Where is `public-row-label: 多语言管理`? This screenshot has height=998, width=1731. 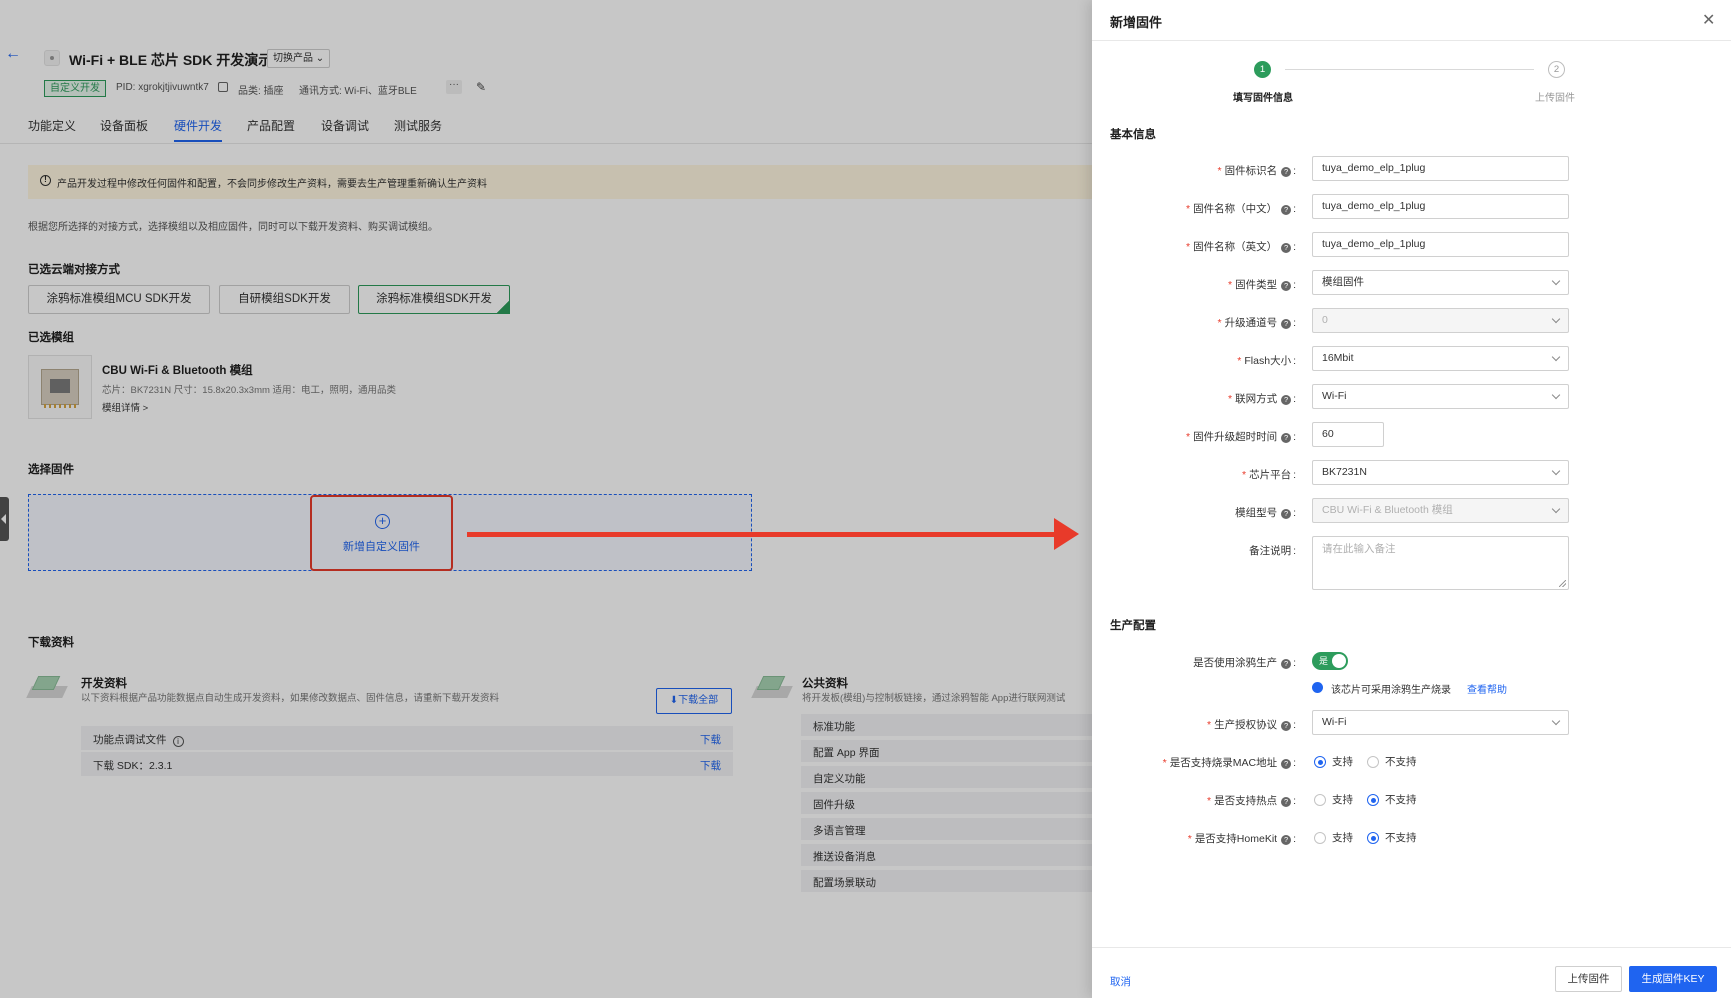
public-row-label: 多语言管理 is located at coordinates (839, 831).